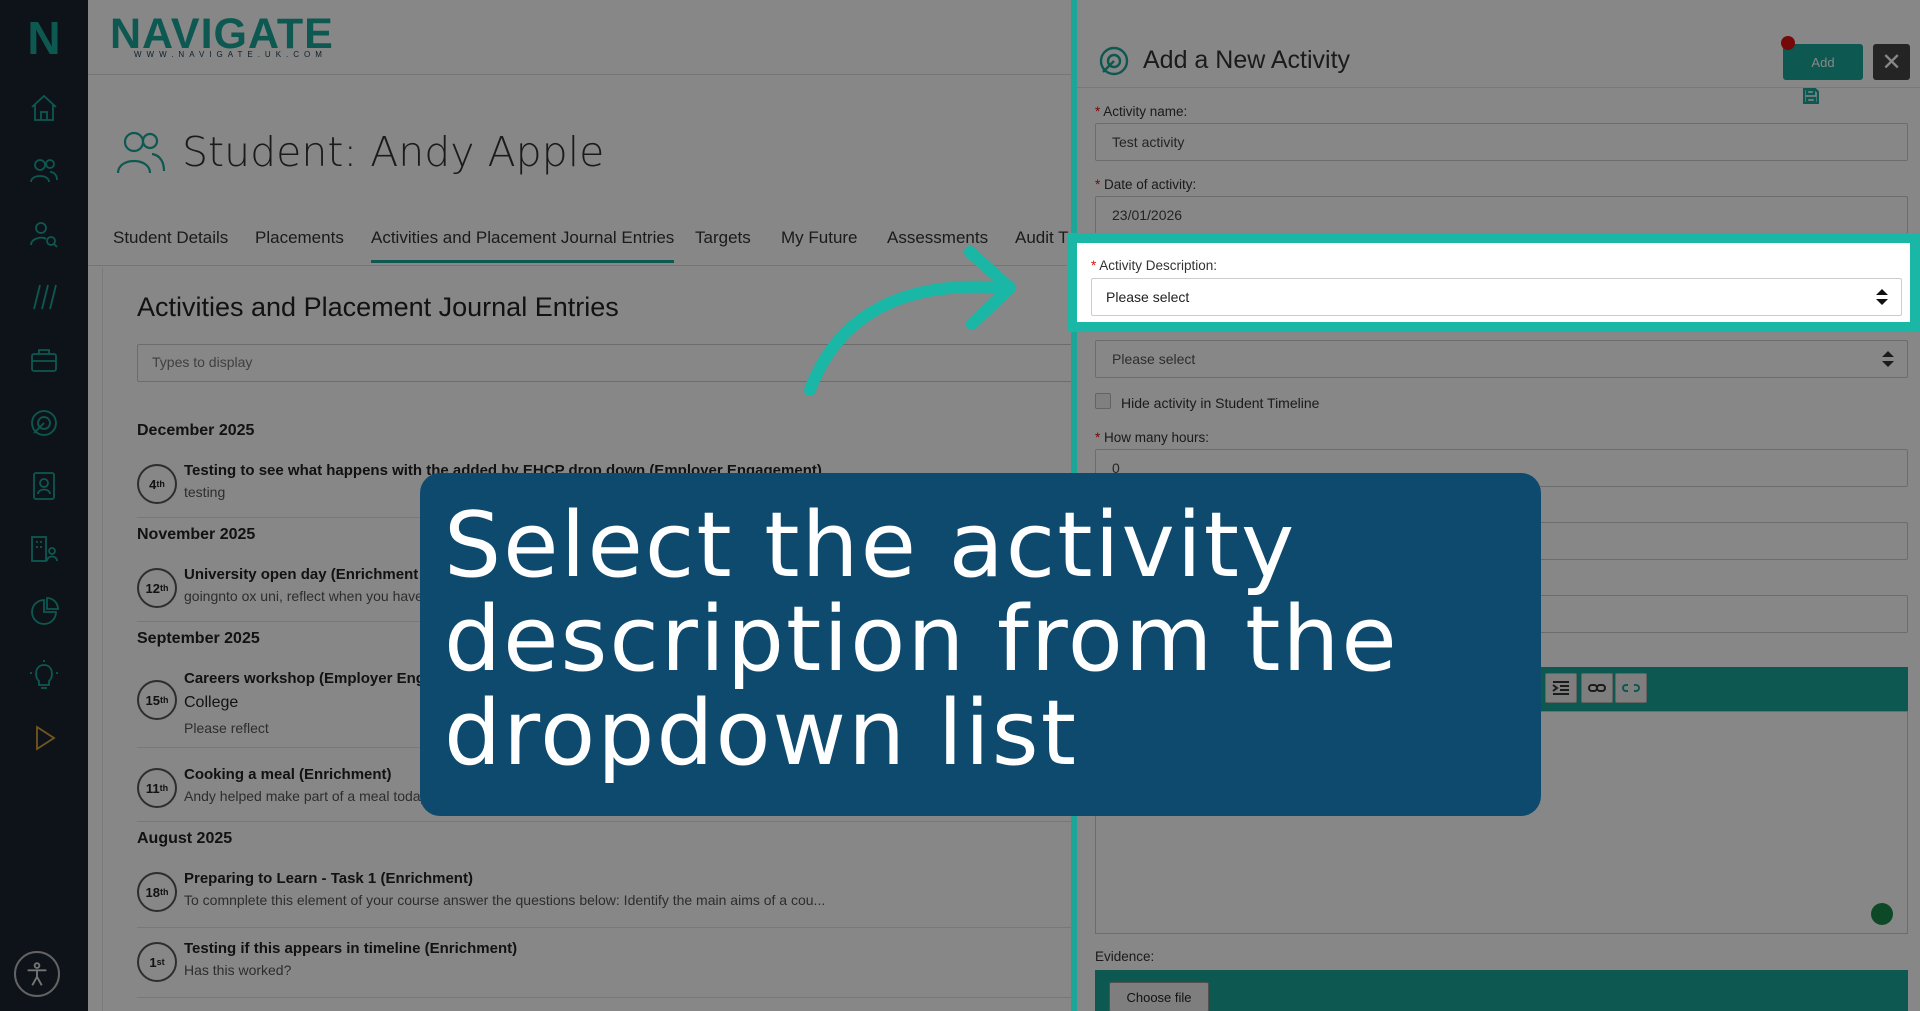 The image size is (1920, 1011). I want to click on notification-dot, so click(1788, 43).